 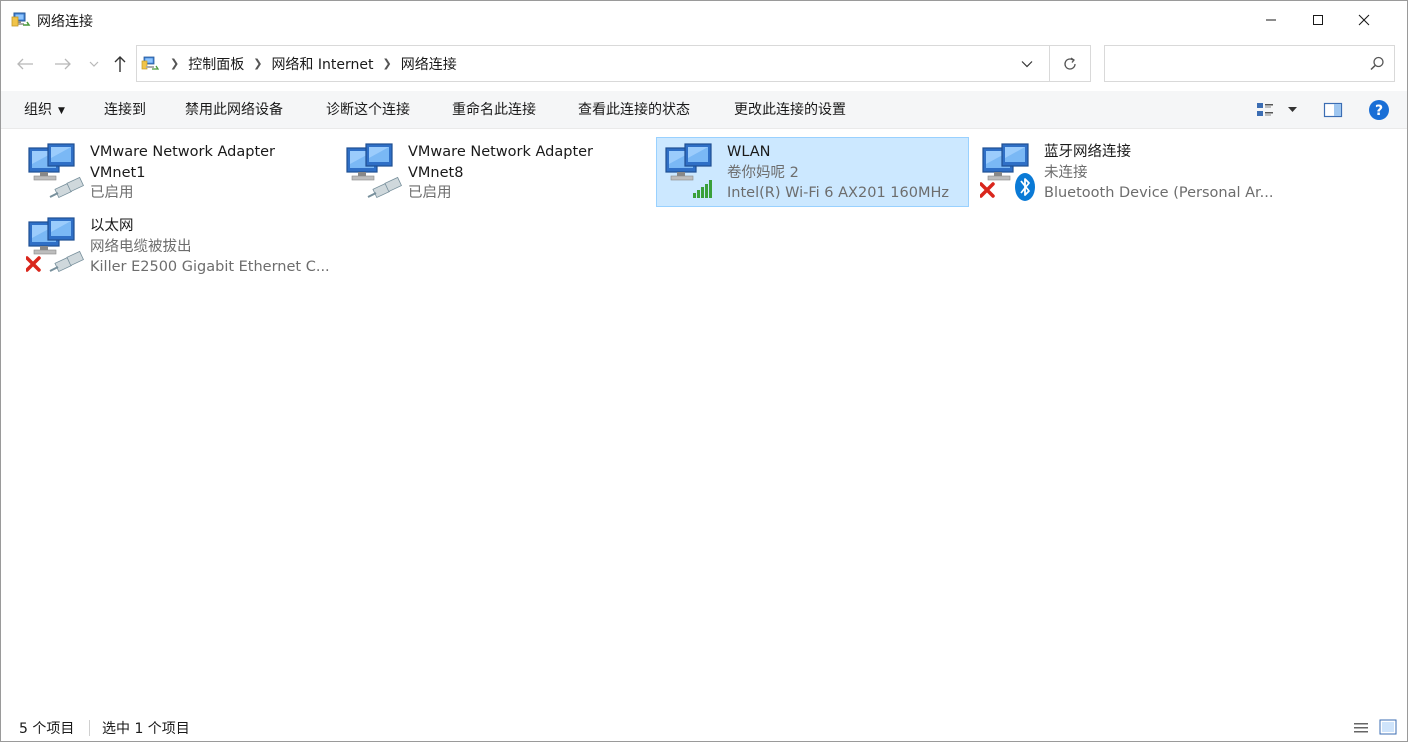 I want to click on network-connections-icon, so click(x=150, y=63).